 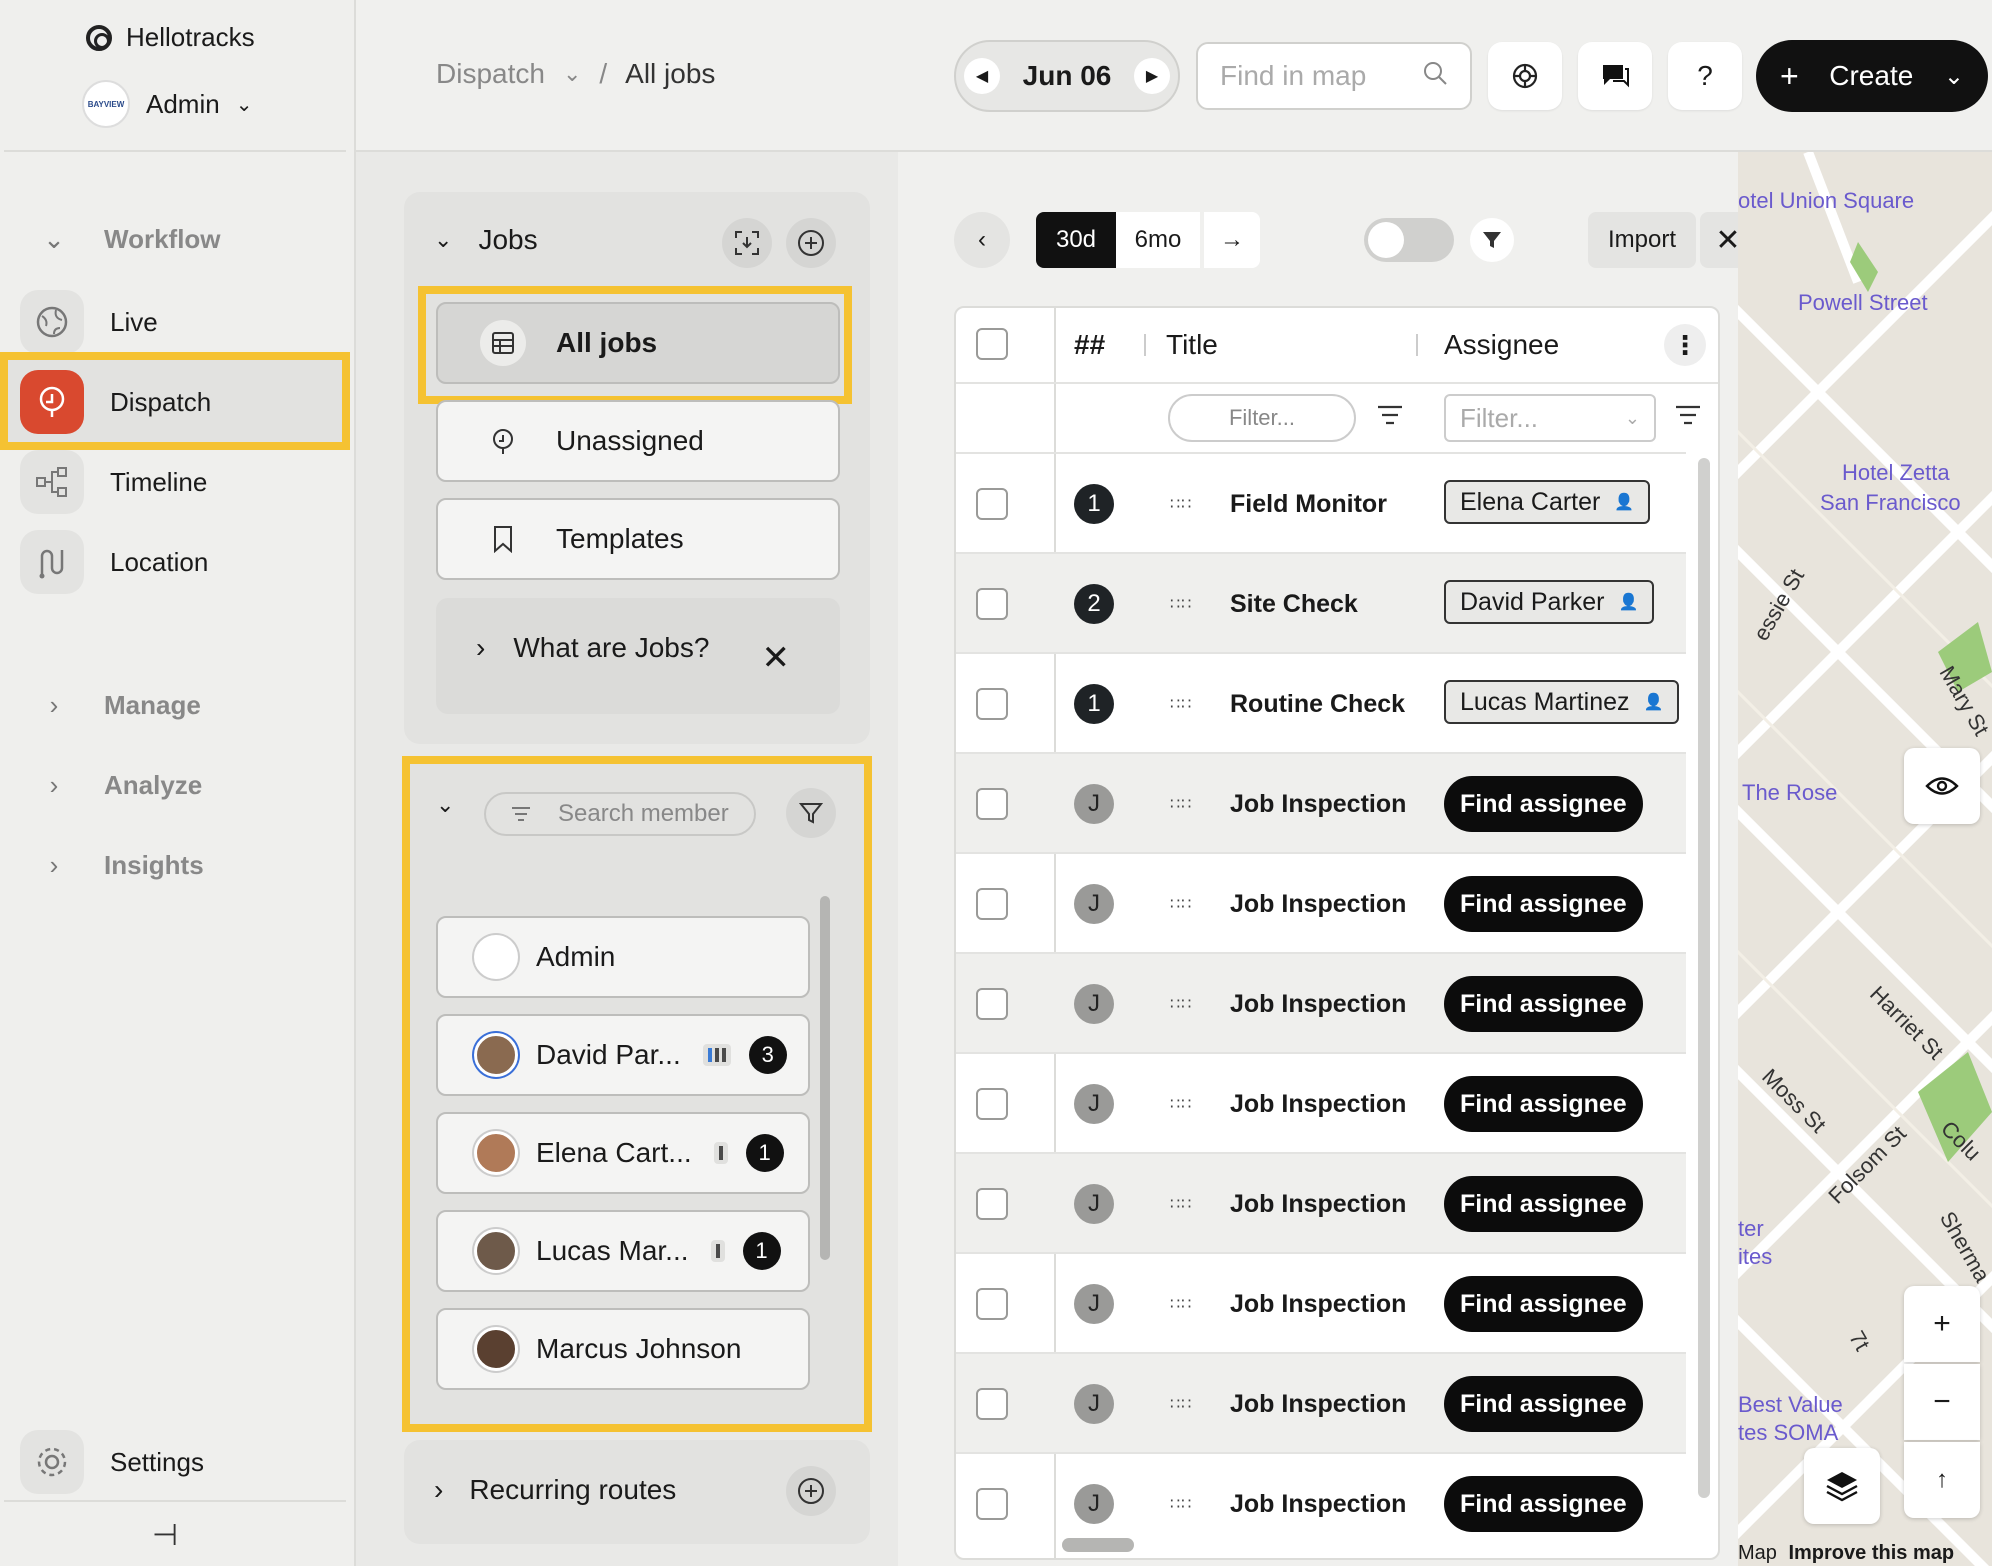 I want to click on ai-assistant-button, so click(x=1525, y=76).